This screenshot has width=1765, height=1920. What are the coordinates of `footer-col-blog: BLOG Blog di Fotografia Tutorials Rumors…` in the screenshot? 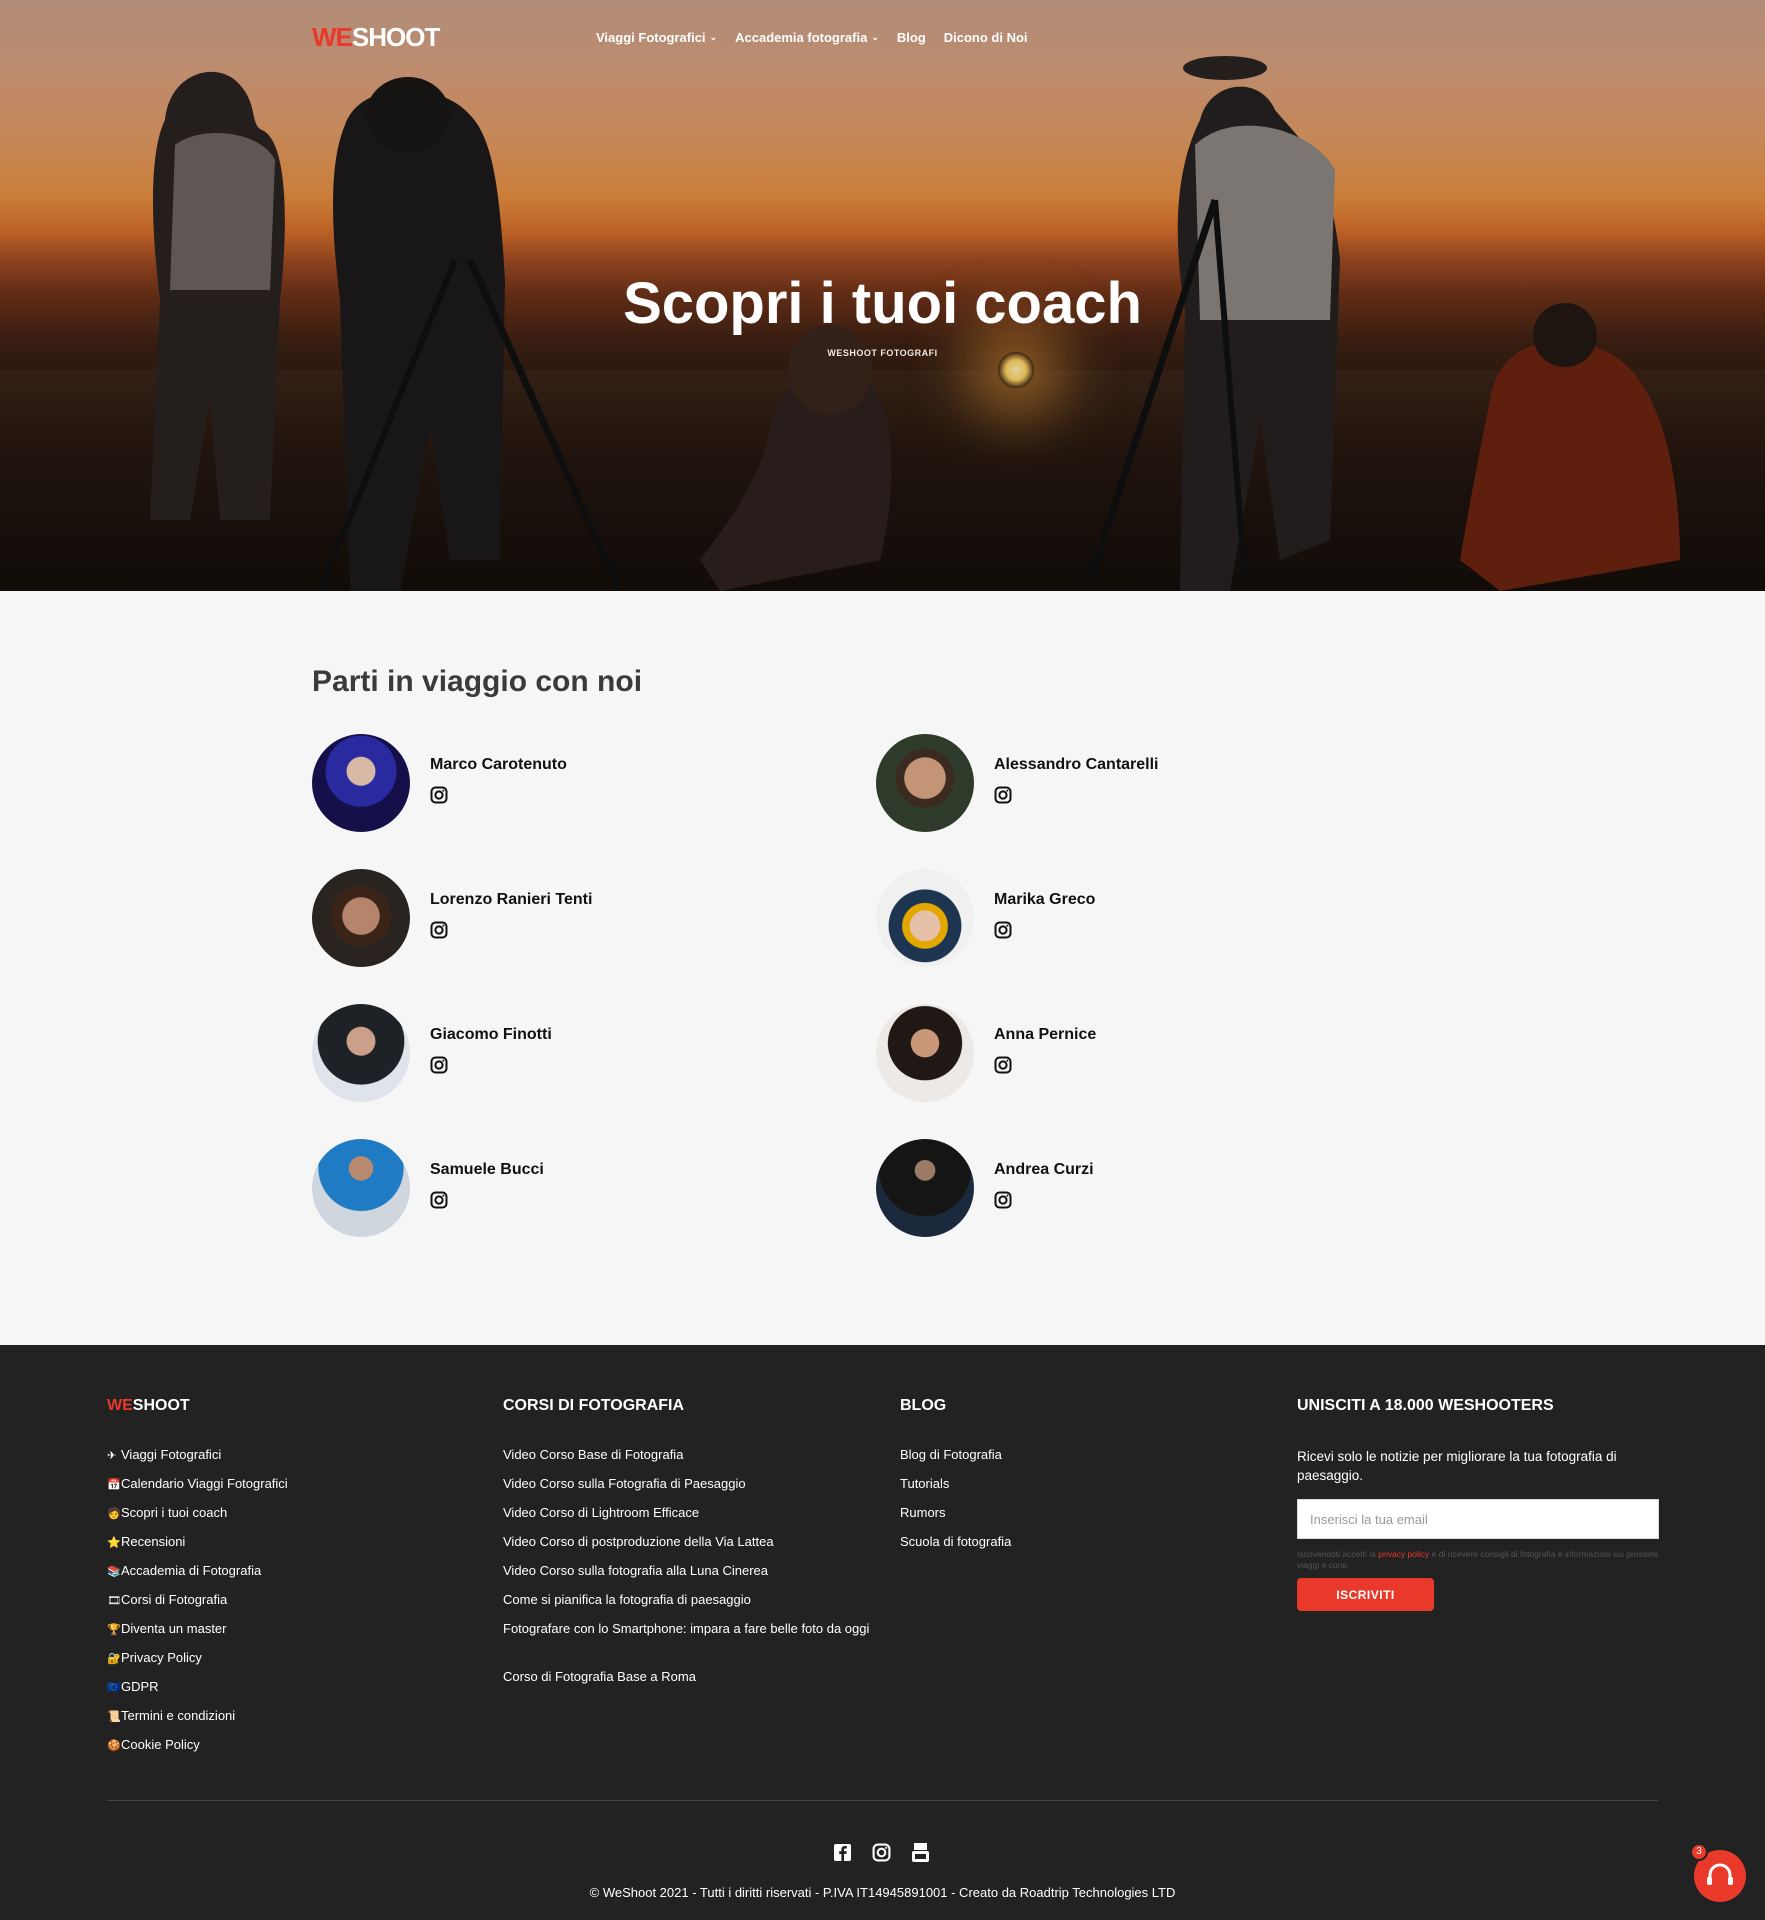 It's located at (955, 1480).